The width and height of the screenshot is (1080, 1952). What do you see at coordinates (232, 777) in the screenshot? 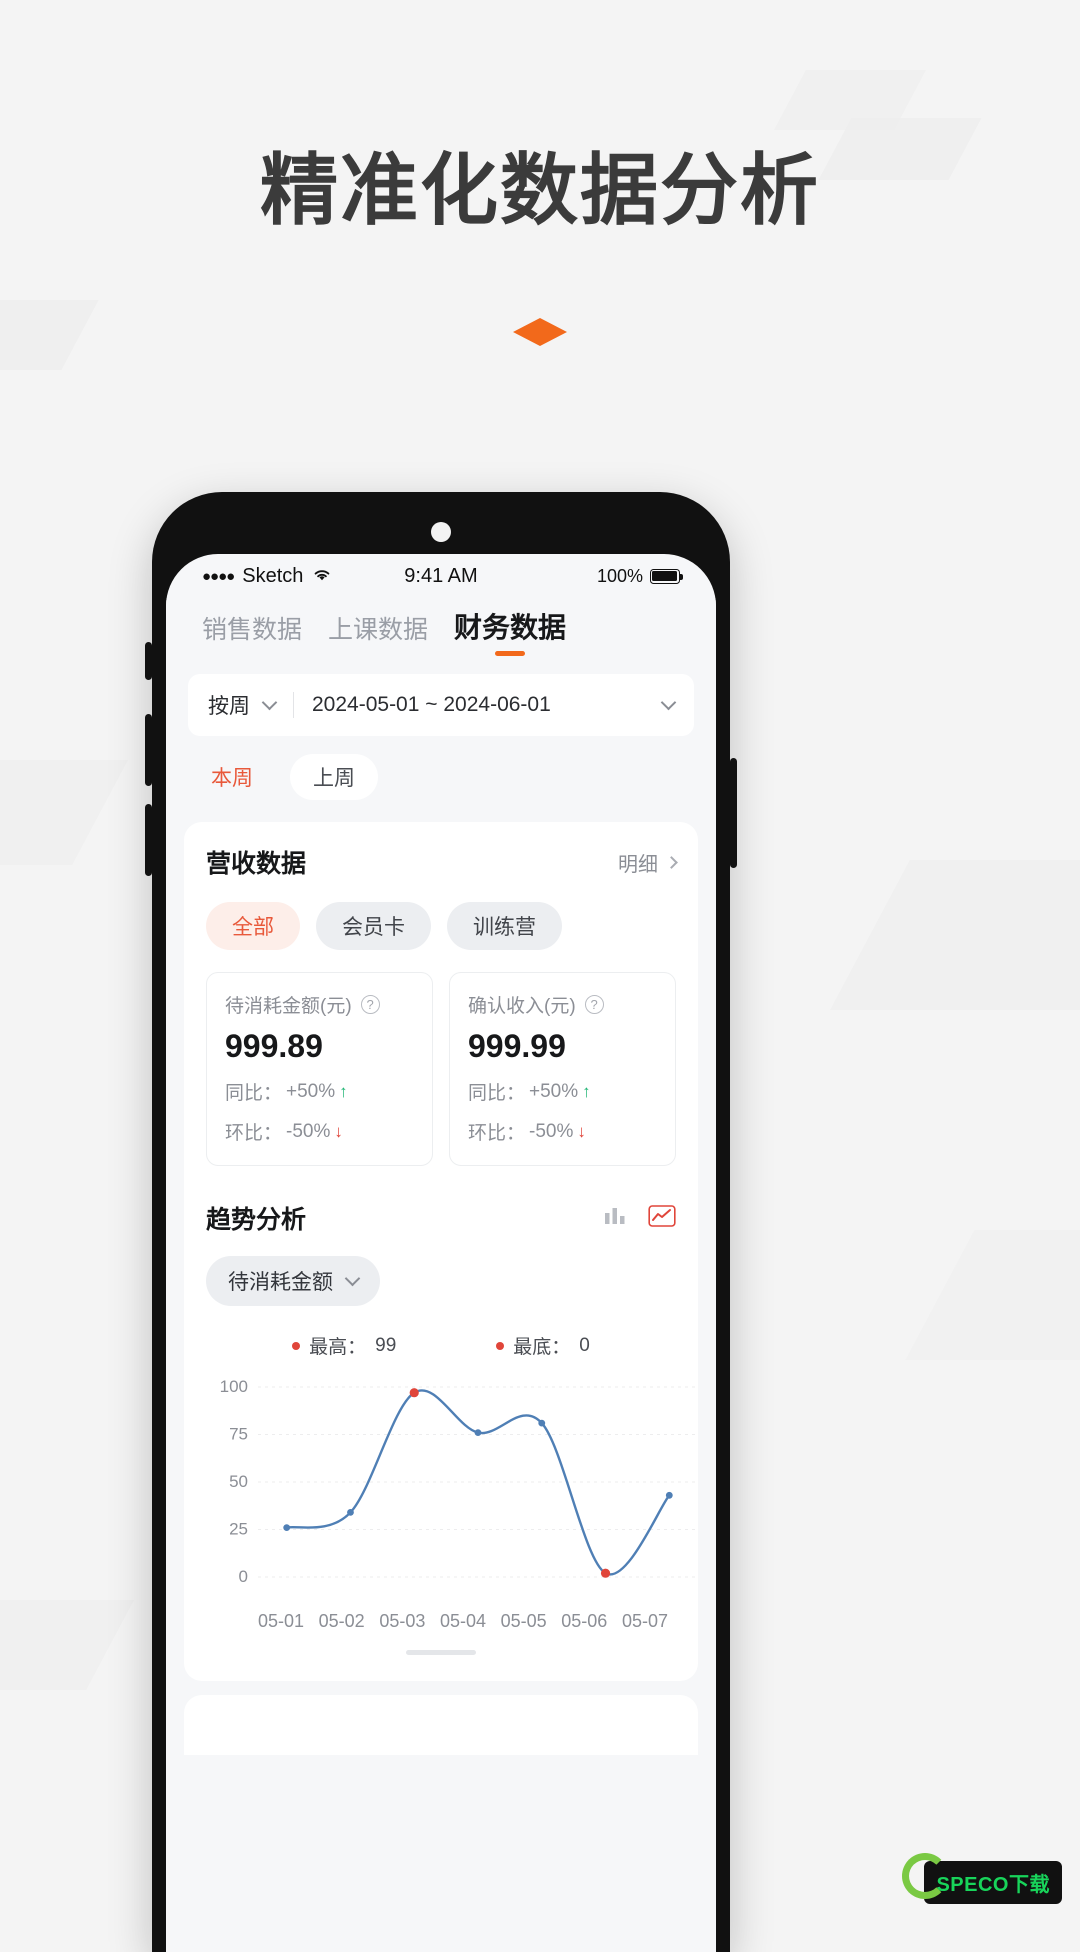
I see `week-toggle-this-week: 本周` at bounding box center [232, 777].